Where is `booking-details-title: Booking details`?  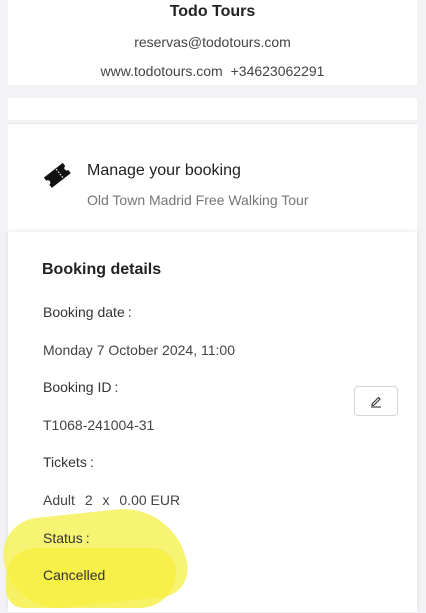 booking-details-title: Booking details is located at coordinates (102, 269).